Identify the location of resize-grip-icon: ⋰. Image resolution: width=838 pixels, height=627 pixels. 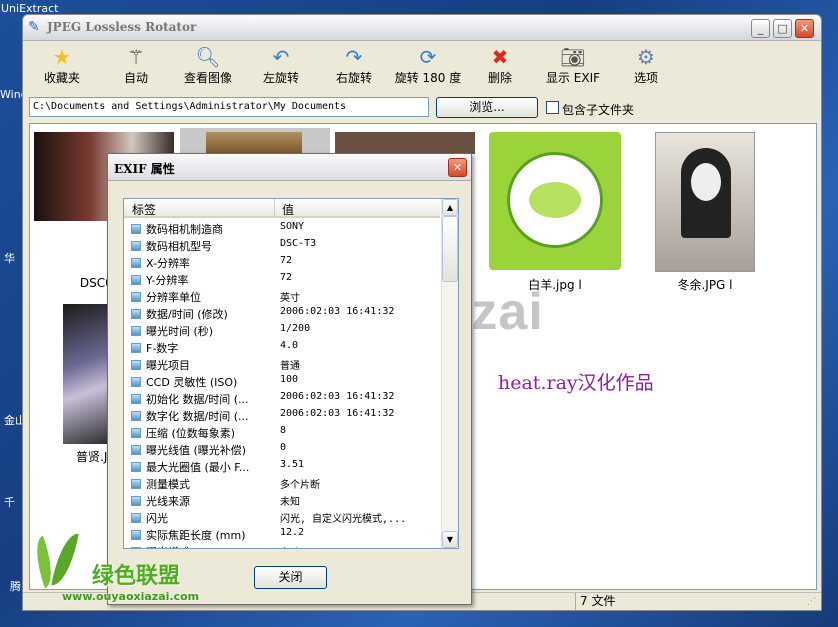
(811, 602).